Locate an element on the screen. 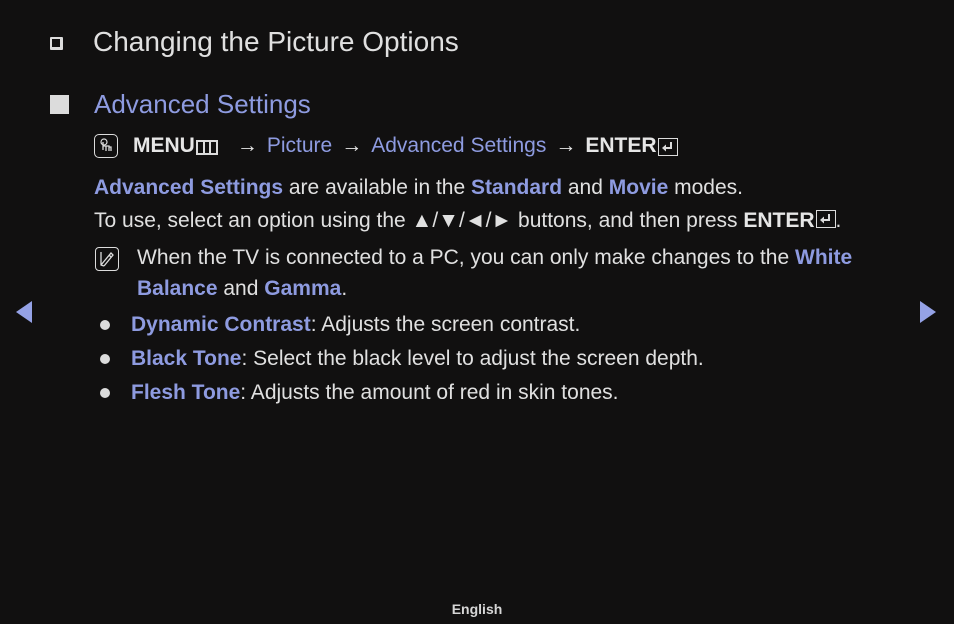  text: are available in the is located at coordinates (377, 187).